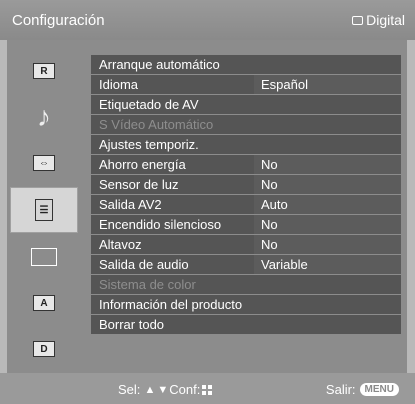 This screenshot has width=415, height=404. What do you see at coordinates (379, 389) in the screenshot?
I see `menu-button-icon: MENU` at bounding box center [379, 389].